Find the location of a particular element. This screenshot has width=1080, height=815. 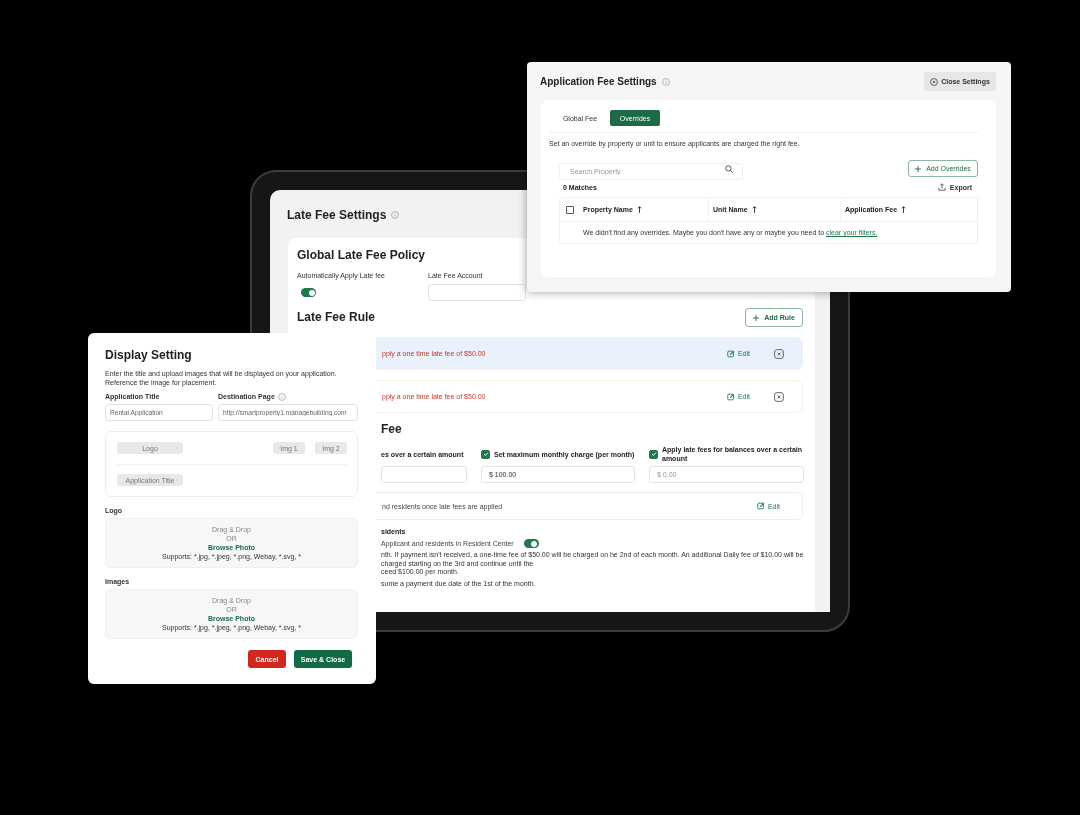

page-title: Late Fee Settings is located at coordinates (337, 214).